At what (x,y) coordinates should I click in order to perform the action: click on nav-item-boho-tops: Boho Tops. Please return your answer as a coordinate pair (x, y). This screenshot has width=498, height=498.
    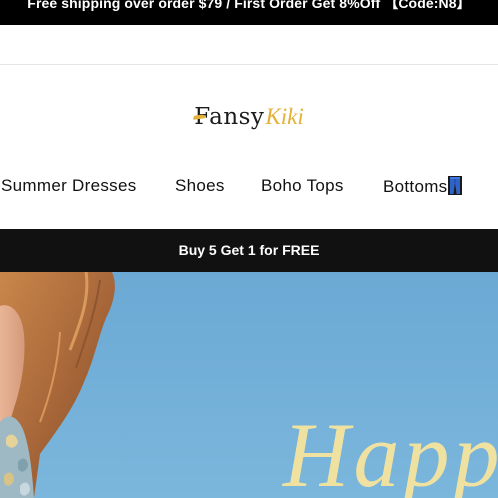
    Looking at the image, I should click on (302, 186).